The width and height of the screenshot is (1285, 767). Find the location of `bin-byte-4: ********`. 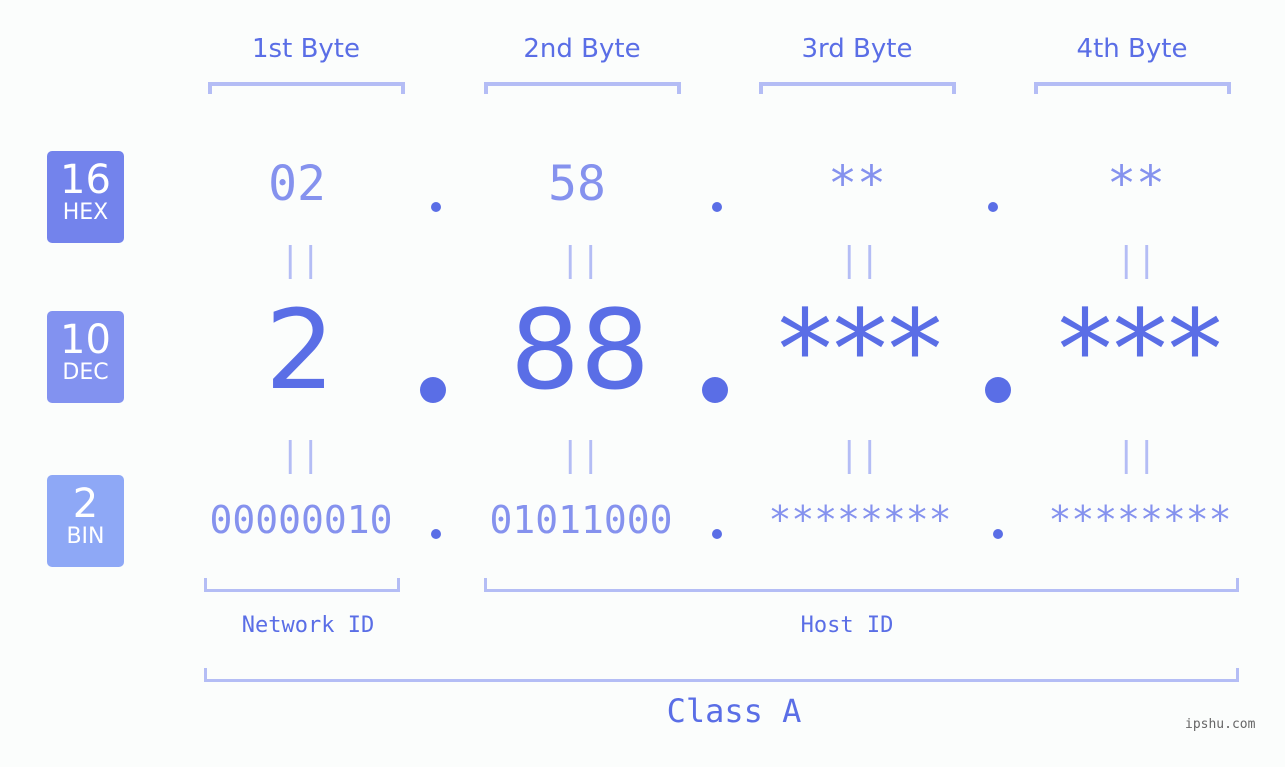

bin-byte-4: ******** is located at coordinates (1140, 520).